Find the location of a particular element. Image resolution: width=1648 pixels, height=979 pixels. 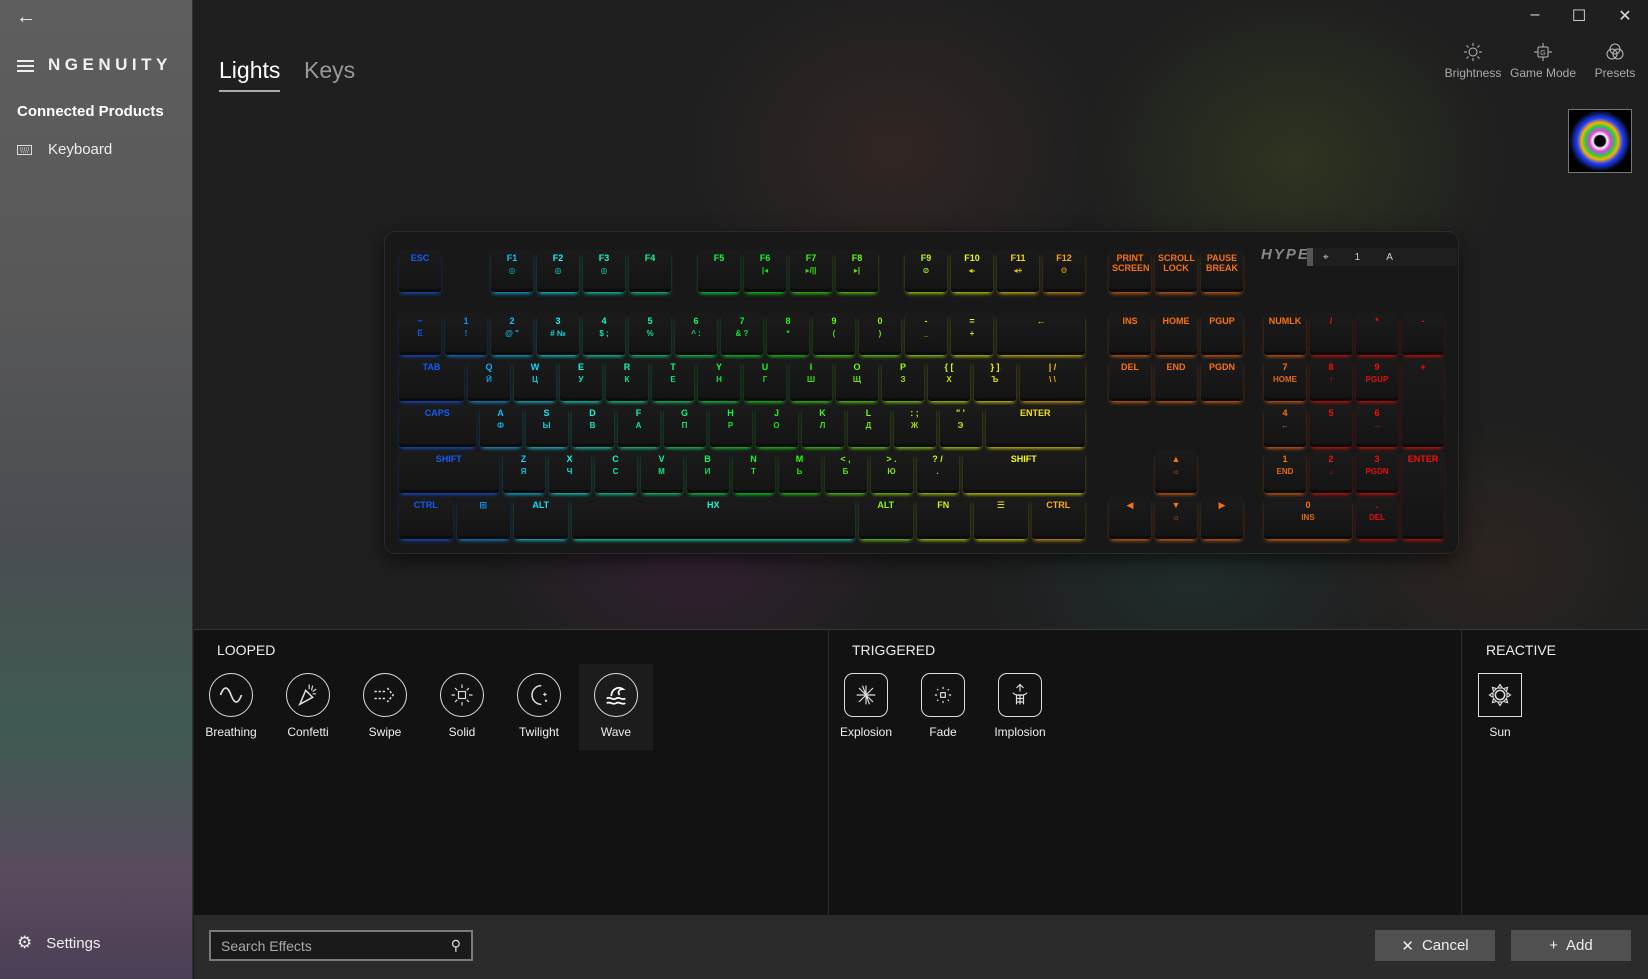

sidebar-item-keyboard: Keyboard is located at coordinates (64, 149).